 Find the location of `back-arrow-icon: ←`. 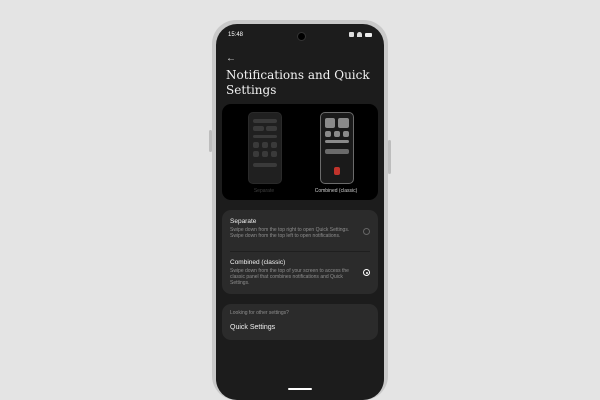

back-arrow-icon: ← is located at coordinates (231, 59).